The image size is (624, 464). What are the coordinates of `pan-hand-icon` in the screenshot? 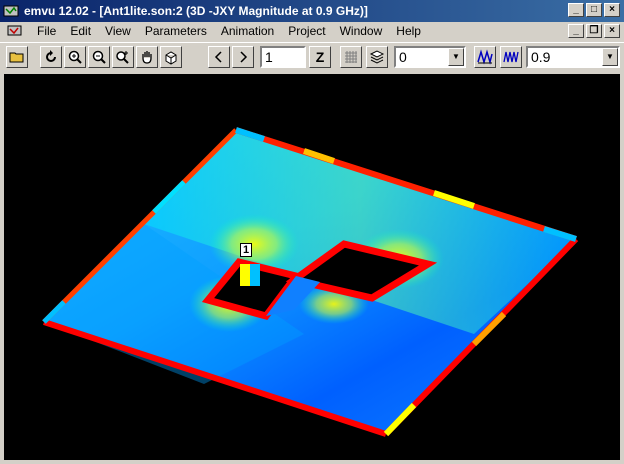 It's located at (147, 57).